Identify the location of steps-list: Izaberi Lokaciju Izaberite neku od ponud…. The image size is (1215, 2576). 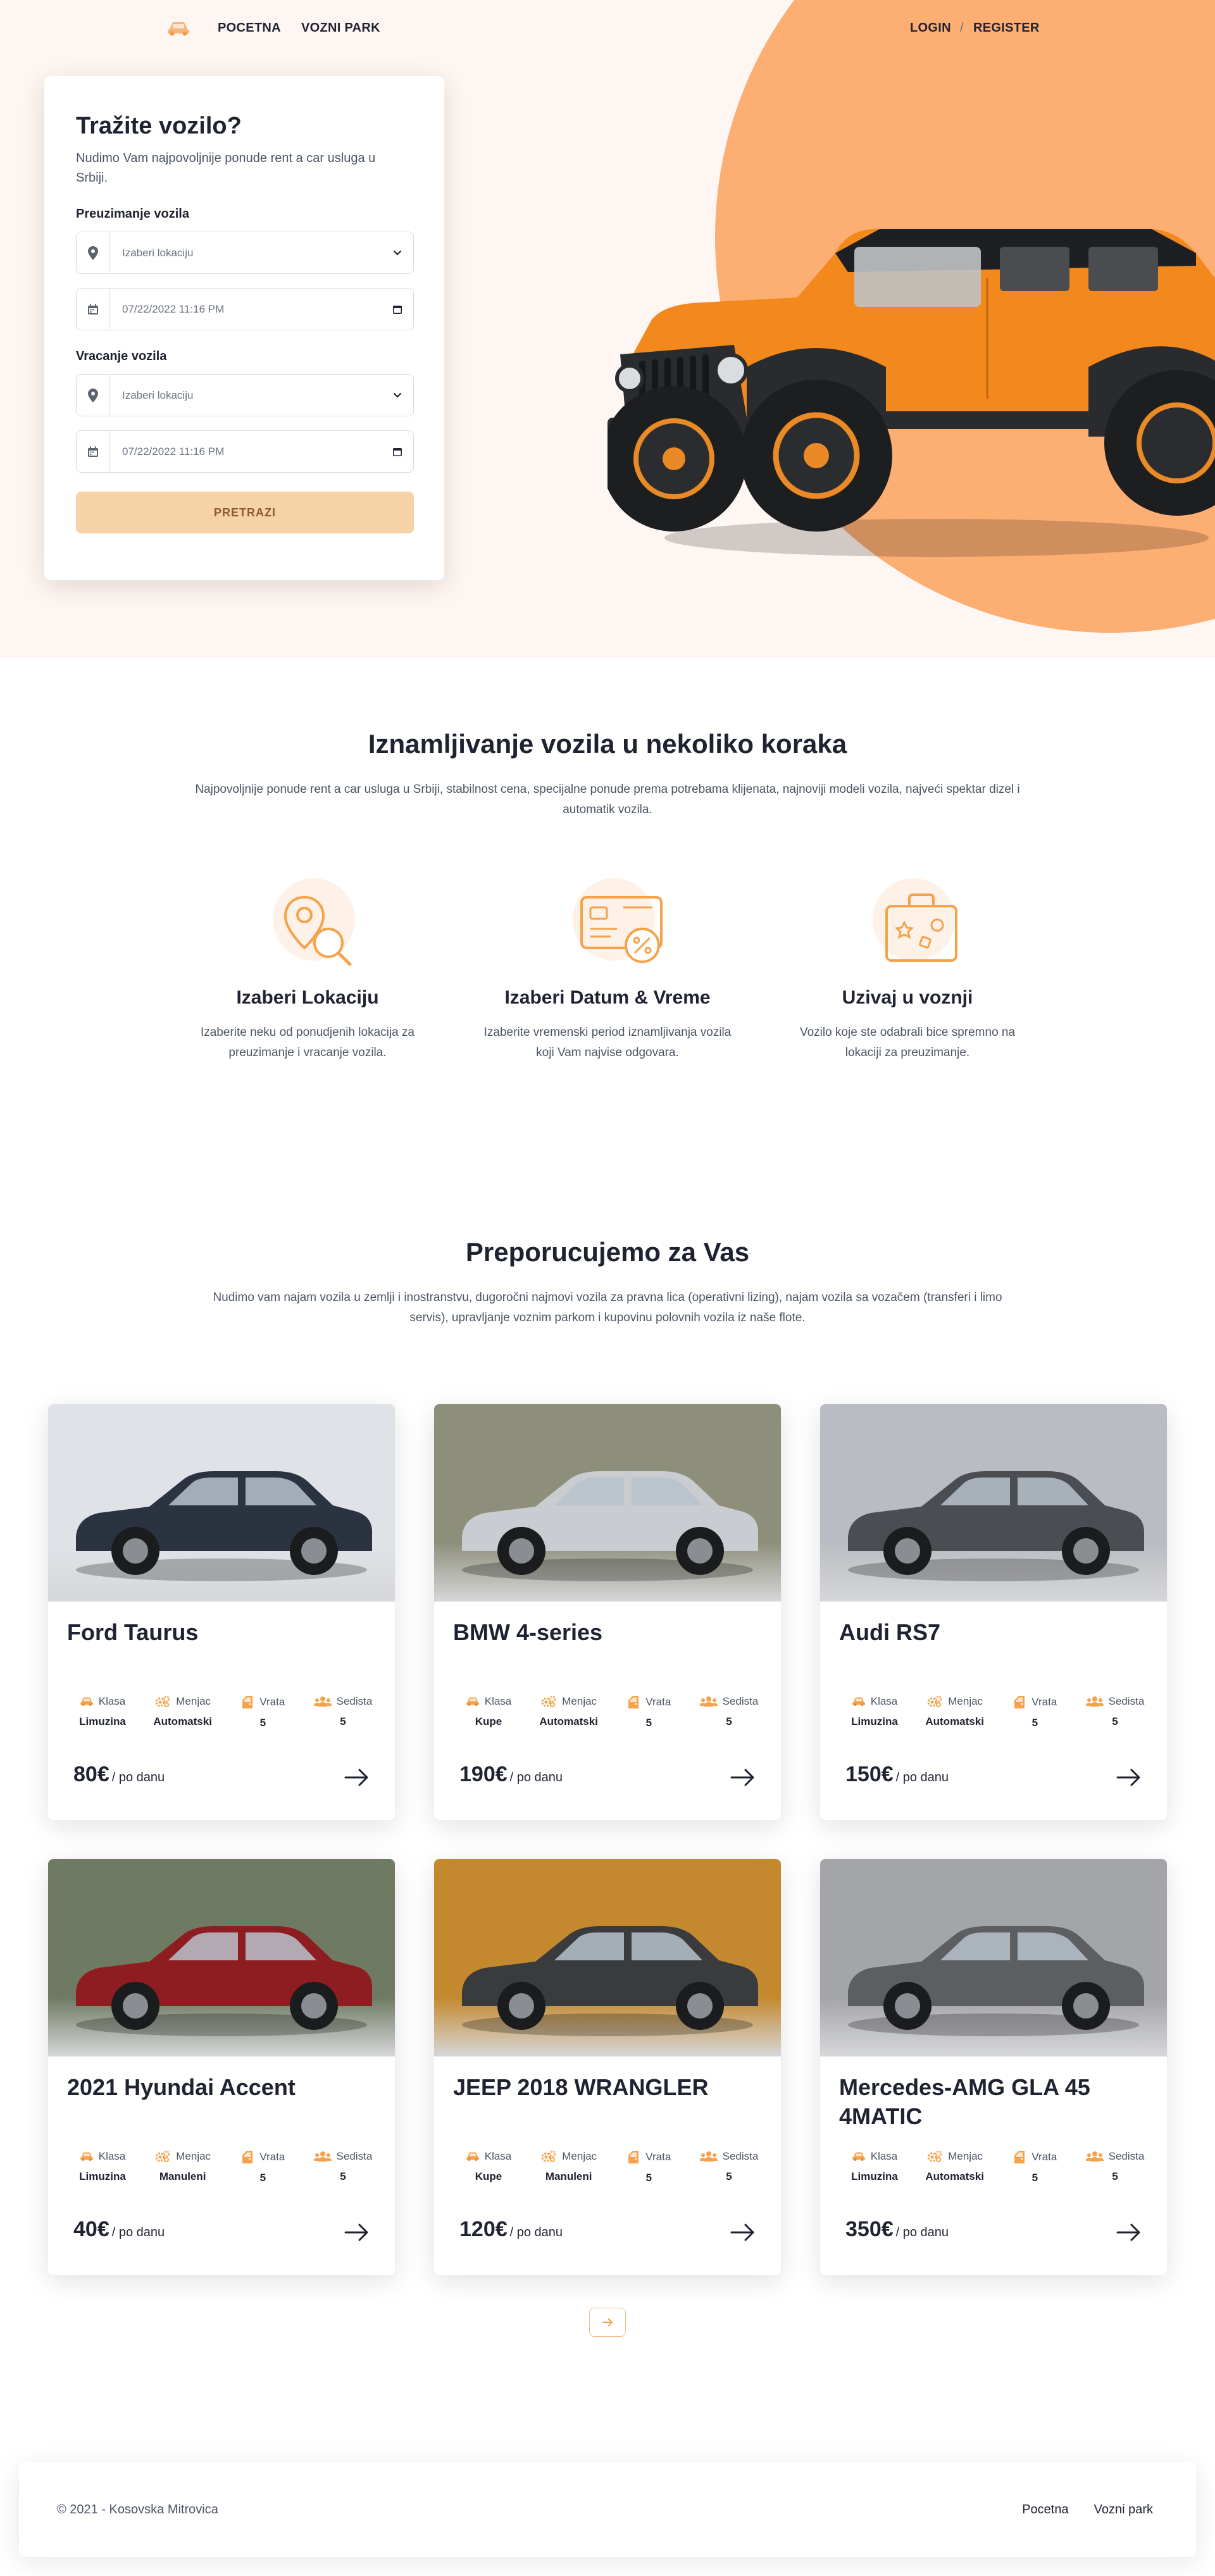
(607, 971).